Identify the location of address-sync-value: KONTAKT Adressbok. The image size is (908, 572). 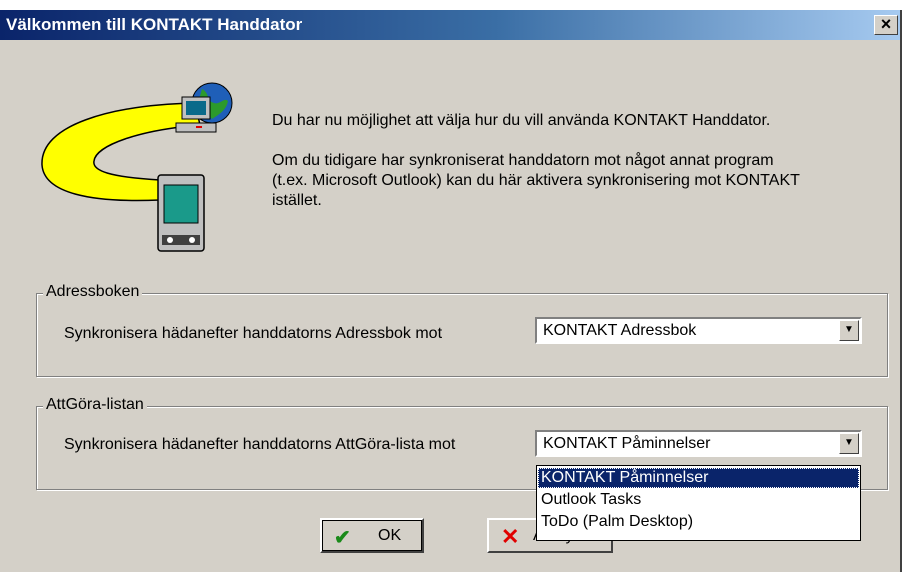
(620, 330).